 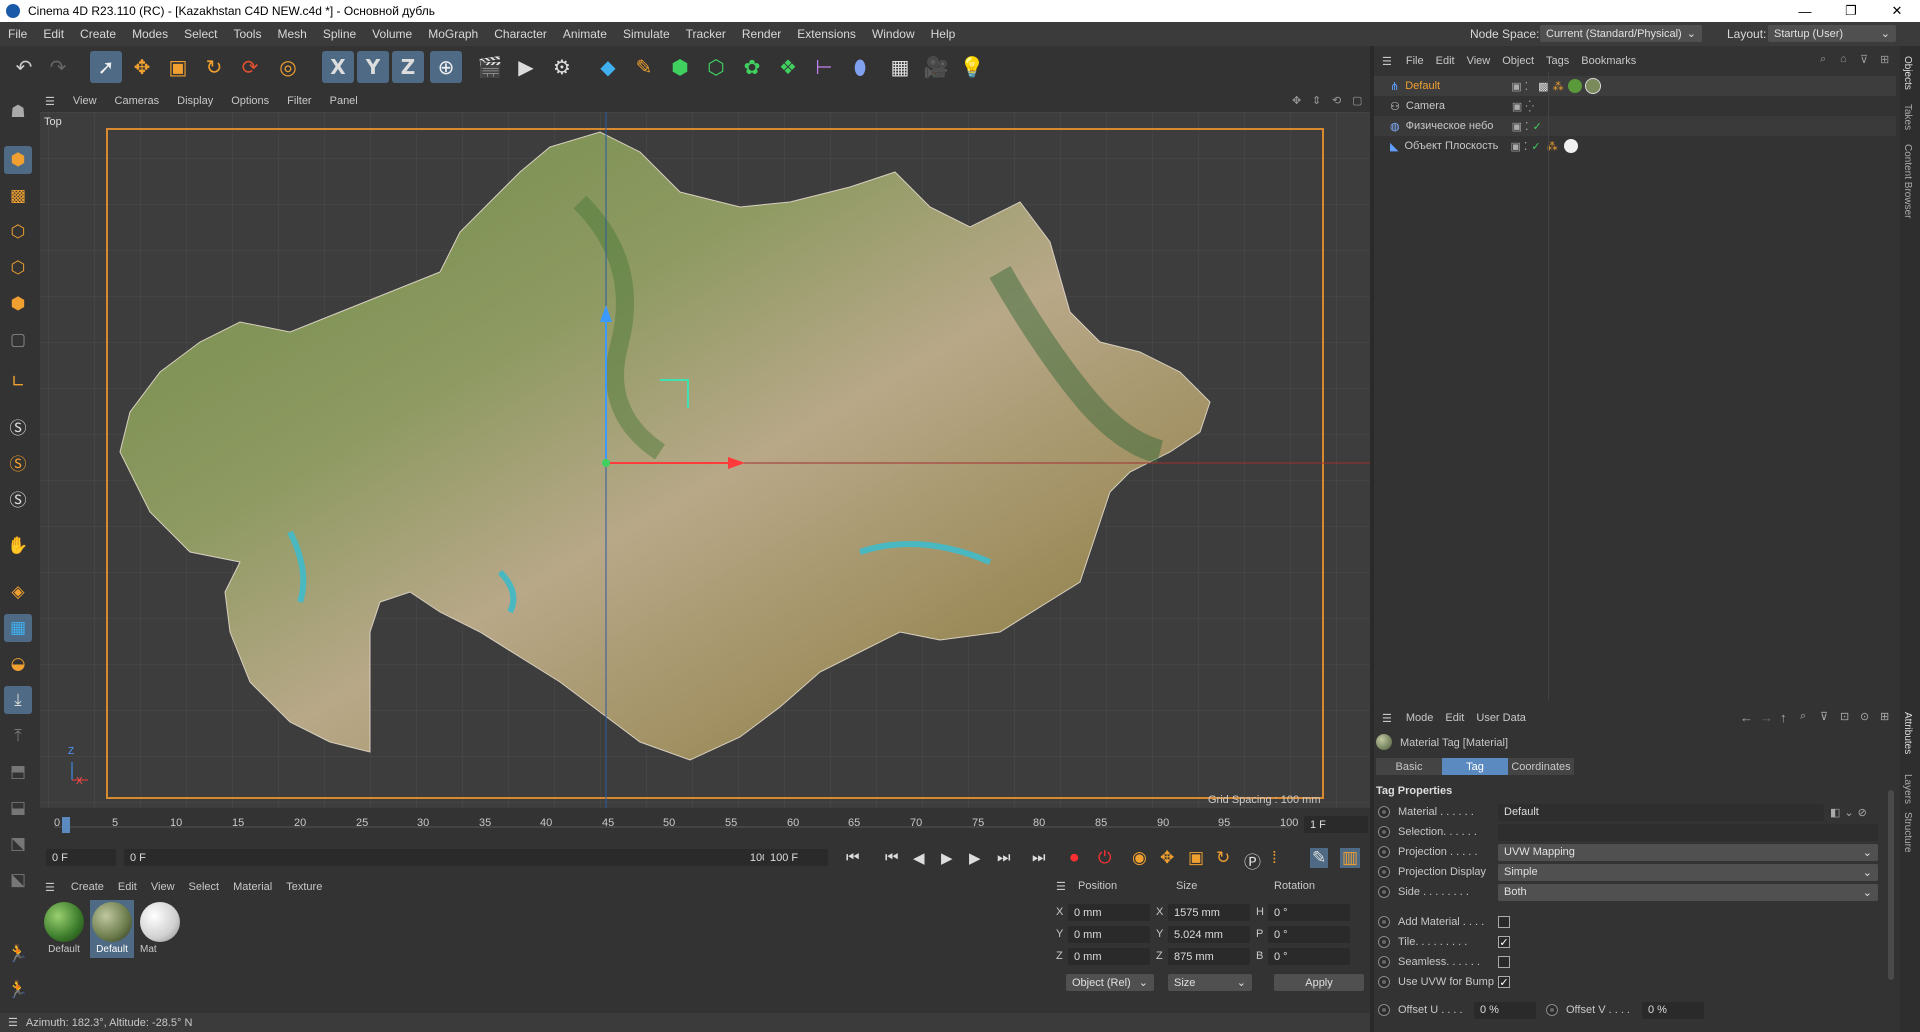 I want to click on workplane-y-icon: ⬓, so click(x=18, y=808).